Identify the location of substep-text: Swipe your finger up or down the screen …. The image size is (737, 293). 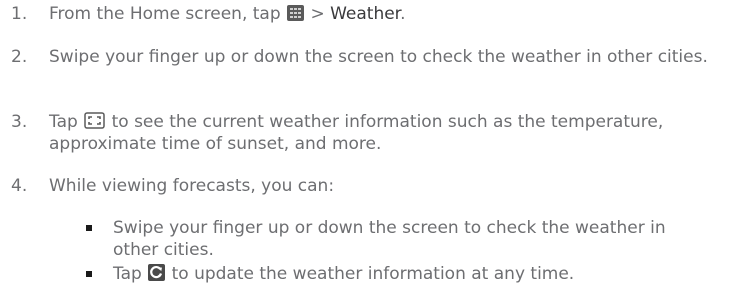
(389, 239).